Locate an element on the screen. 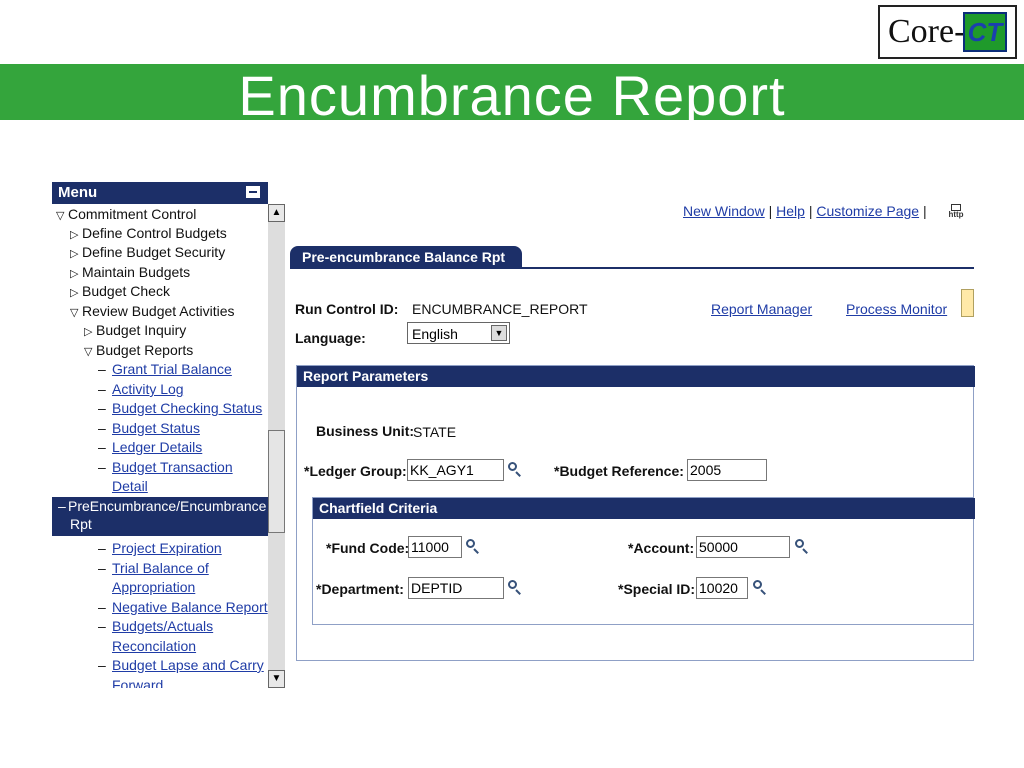 This screenshot has width=1024, height=768. account-input: 50000 is located at coordinates (743, 547).